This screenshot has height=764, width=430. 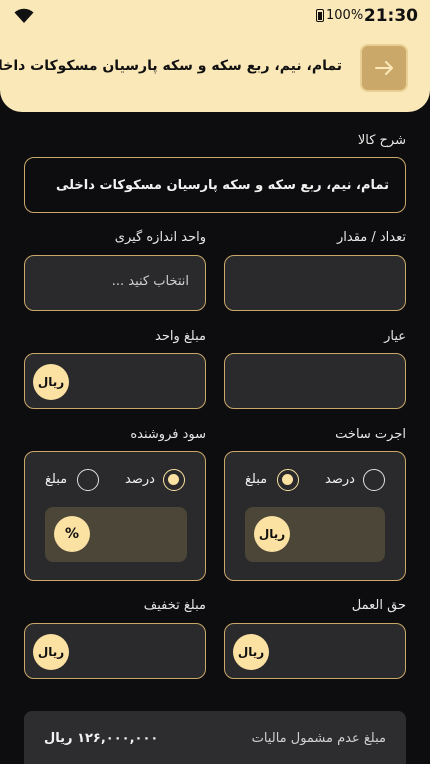 What do you see at coordinates (88, 480) in the screenshot?
I see `profit-amount-radio` at bounding box center [88, 480].